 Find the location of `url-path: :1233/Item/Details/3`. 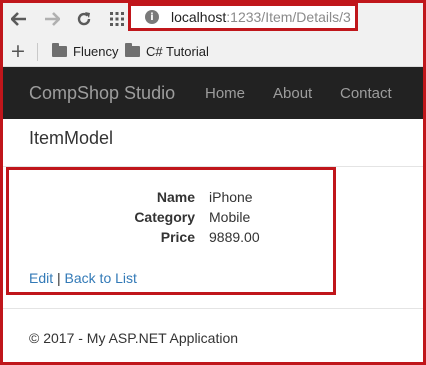

url-path: :1233/Item/Details/3 is located at coordinates (288, 17).